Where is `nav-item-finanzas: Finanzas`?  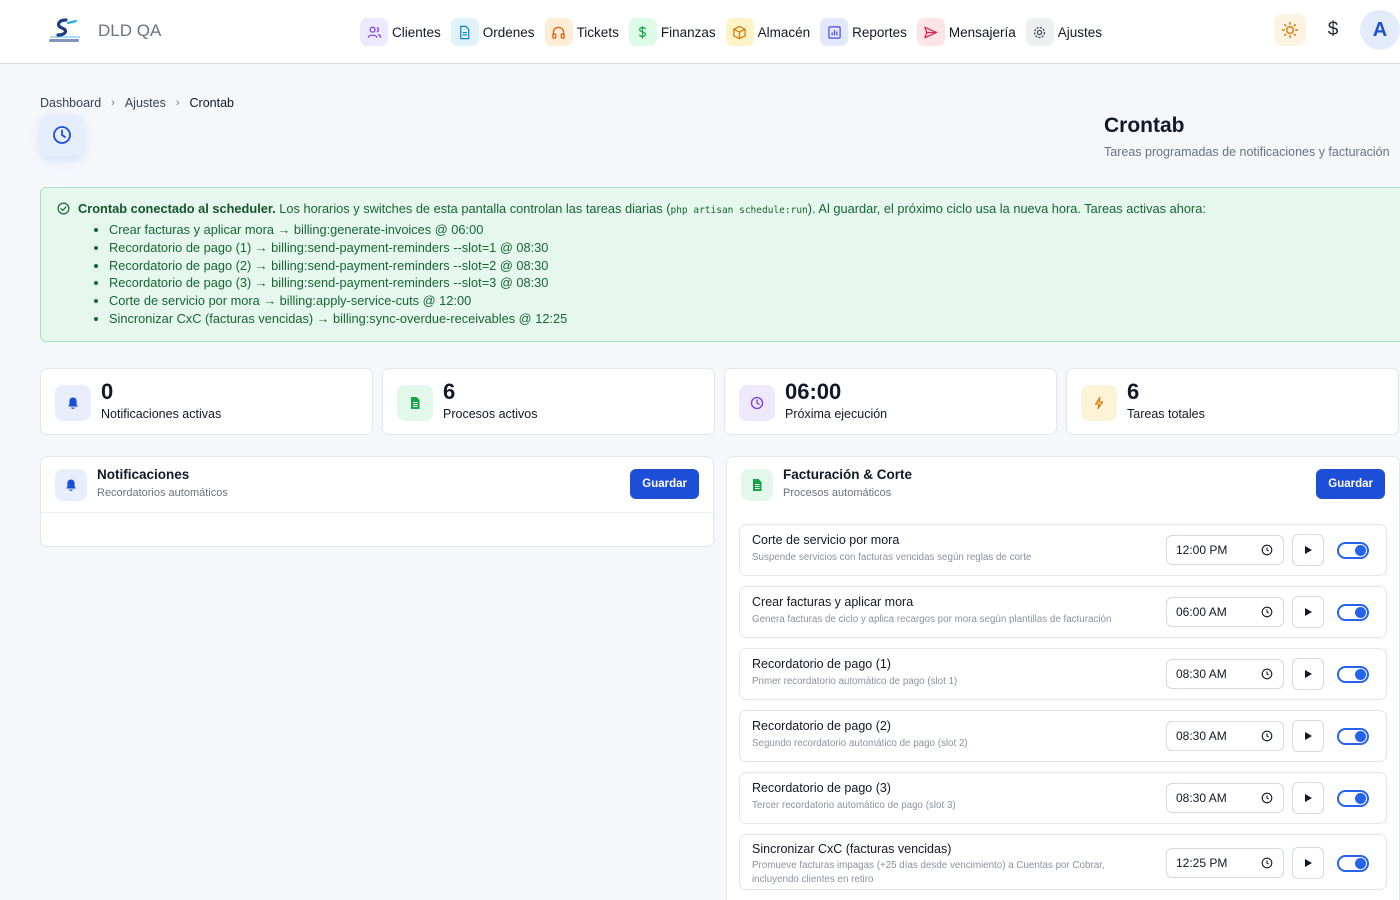
nav-item-finanzas: Finanzas is located at coordinates (674, 32).